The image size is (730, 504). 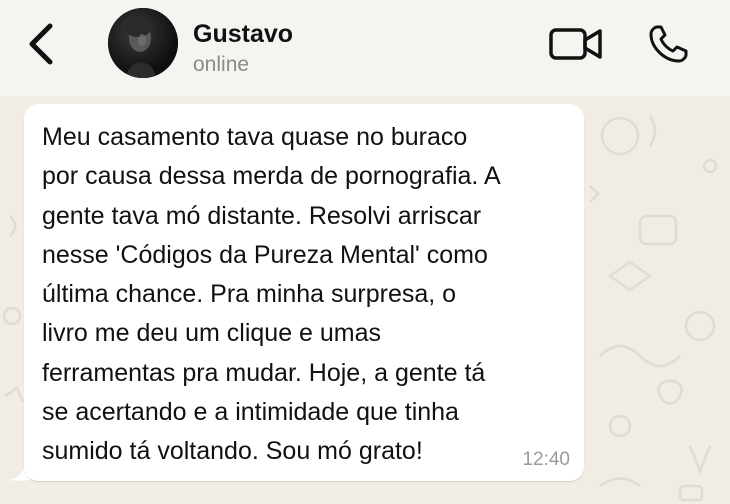 I want to click on video-camera-icon, so click(x=575, y=44).